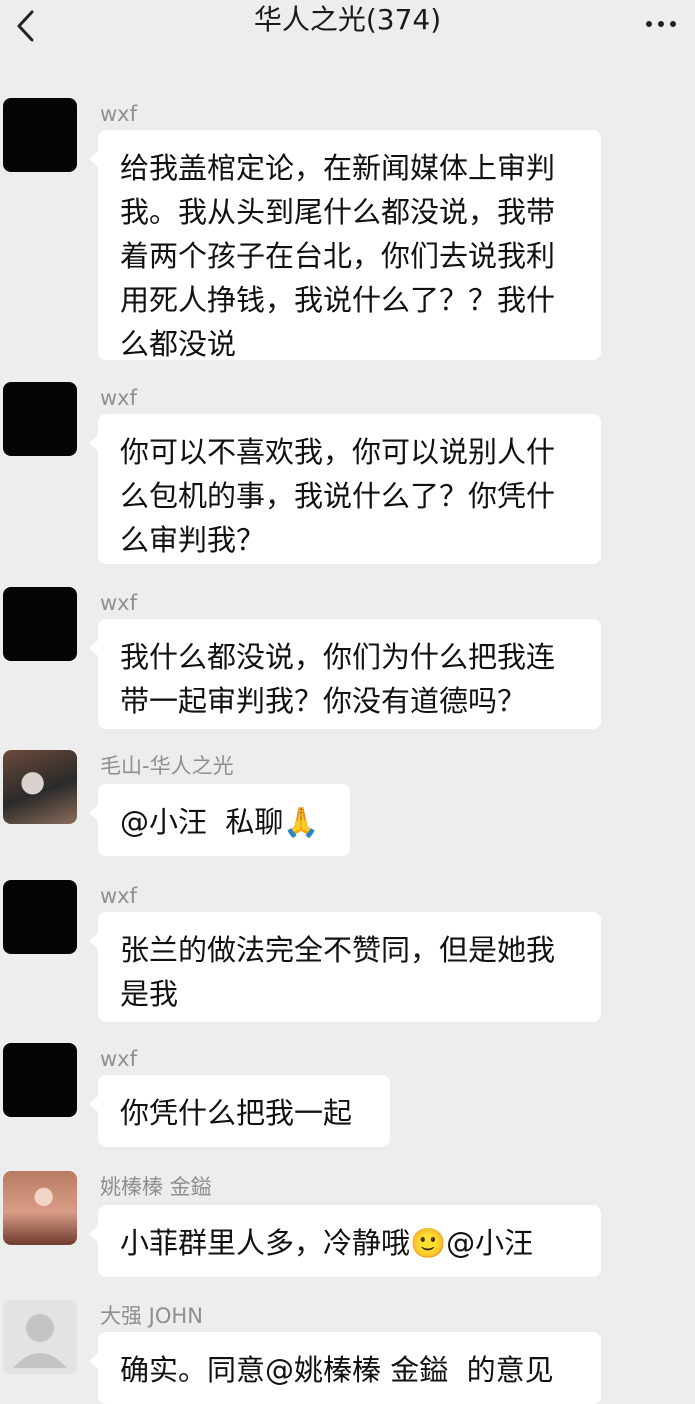 This screenshot has height=1404, width=695. I want to click on chat-title: 华人之光(374), so click(347, 19).